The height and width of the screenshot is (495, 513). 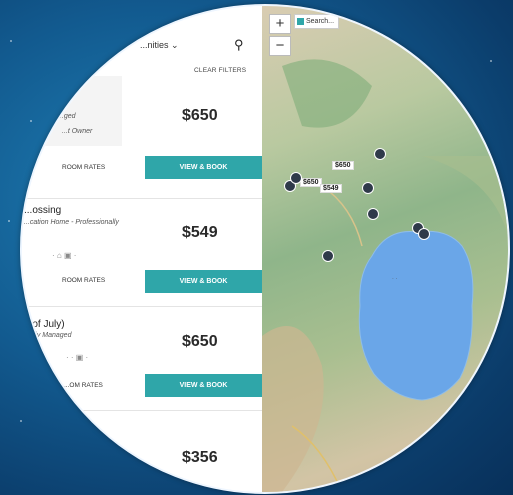 What do you see at coordinates (175, 45) in the screenshot?
I see `chevron-down-icon: ⌄` at bounding box center [175, 45].